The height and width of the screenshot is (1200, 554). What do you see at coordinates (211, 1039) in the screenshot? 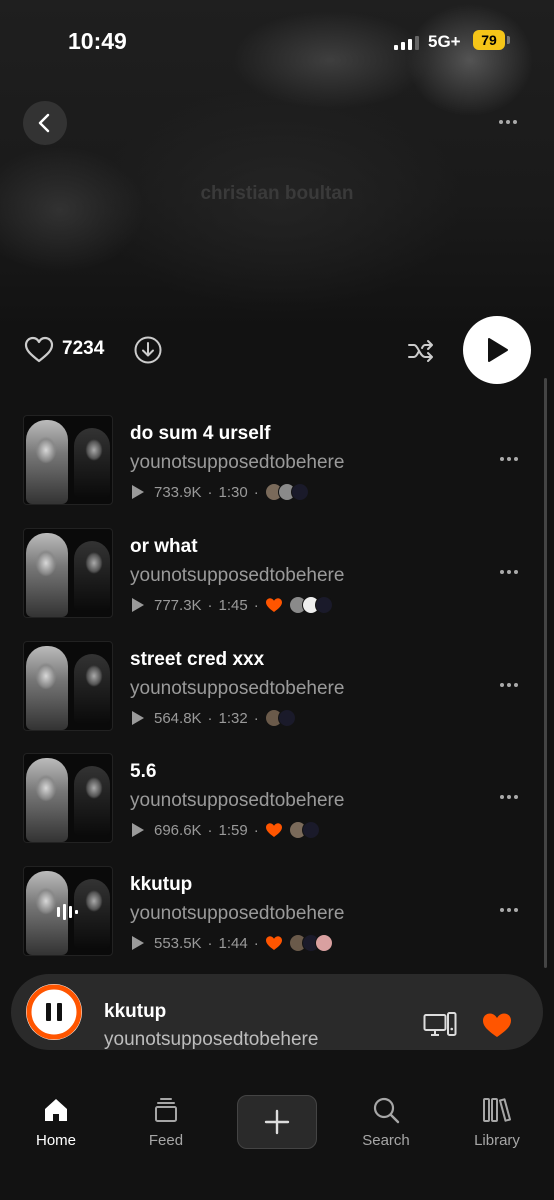
I see `now-playing-artist: younotsupposedtobehere` at bounding box center [211, 1039].